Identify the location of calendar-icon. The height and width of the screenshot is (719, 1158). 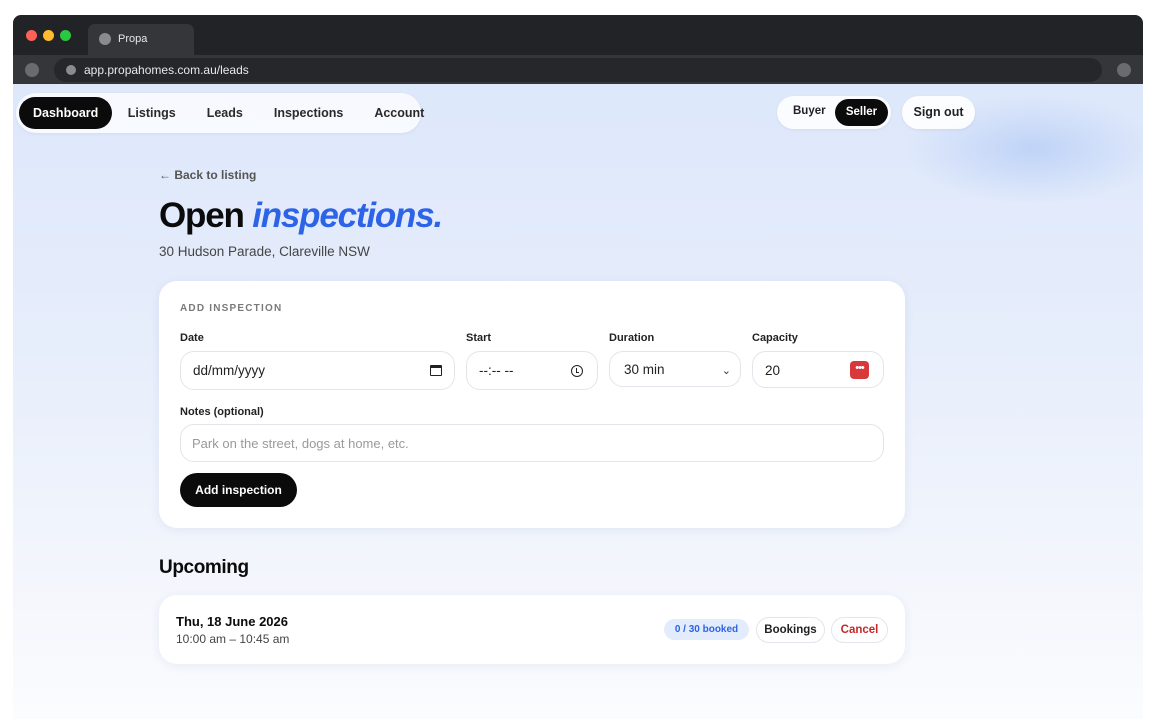
(436, 370).